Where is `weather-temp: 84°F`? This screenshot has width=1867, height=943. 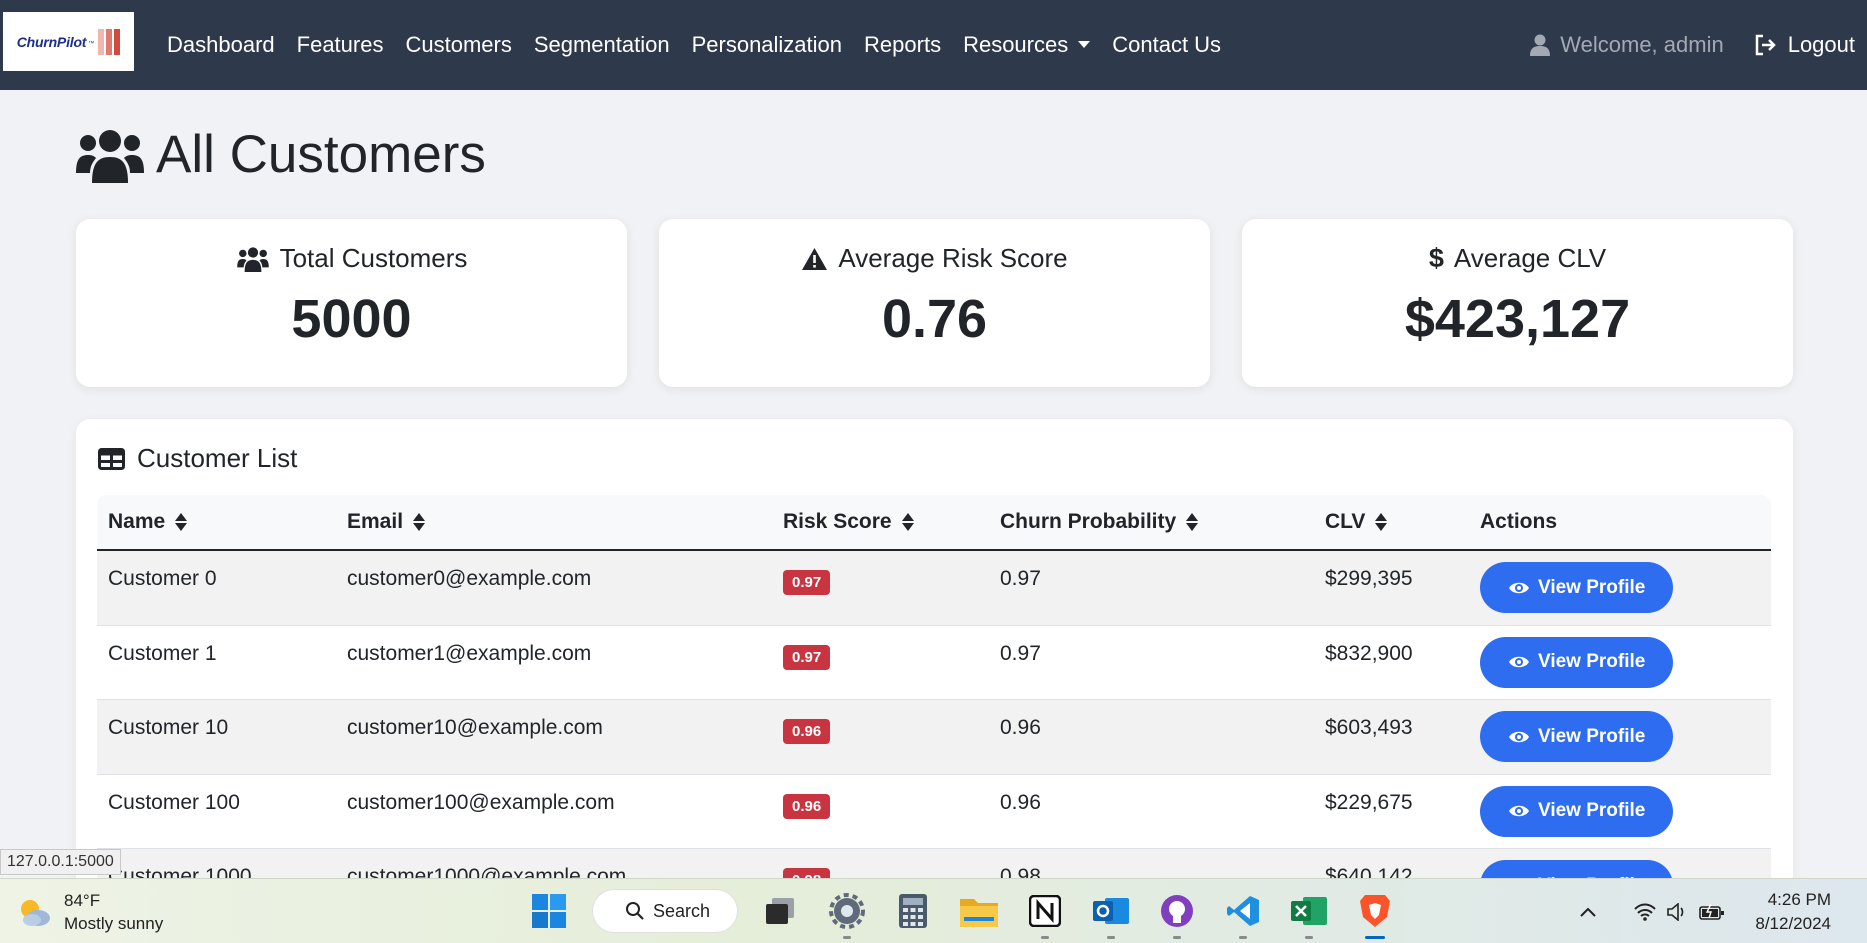
weather-temp: 84°F is located at coordinates (82, 900).